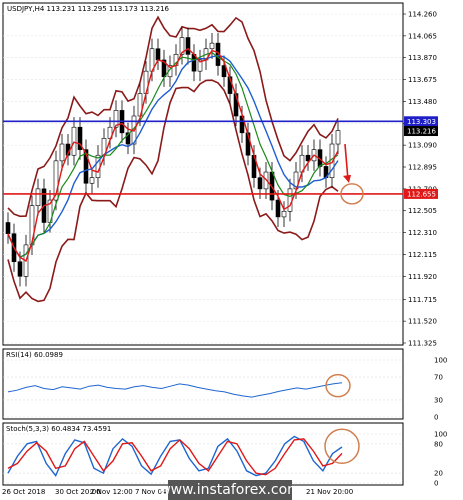 The width and height of the screenshot is (463, 500). Describe the element at coordinates (23, 492) in the screenshot. I see `time-tick-label: 26 Oct 2018` at that location.